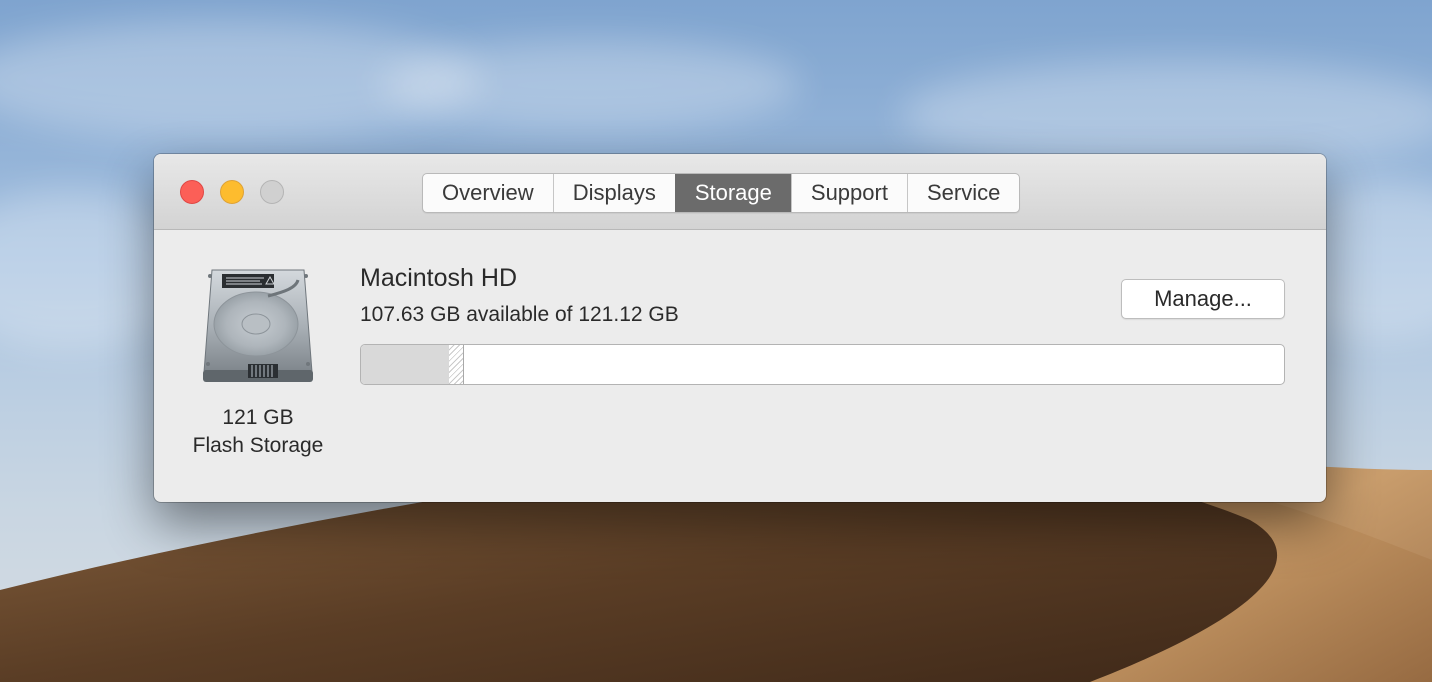 This screenshot has height=682, width=1432. What do you see at coordinates (192, 192) in the screenshot?
I see `close-button` at bounding box center [192, 192].